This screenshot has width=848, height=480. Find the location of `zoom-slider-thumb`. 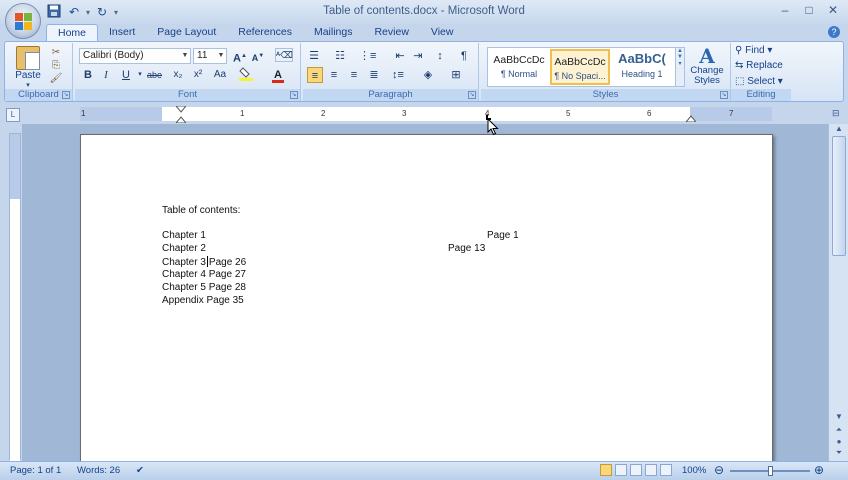

zoom-slider-thumb is located at coordinates (770, 471).